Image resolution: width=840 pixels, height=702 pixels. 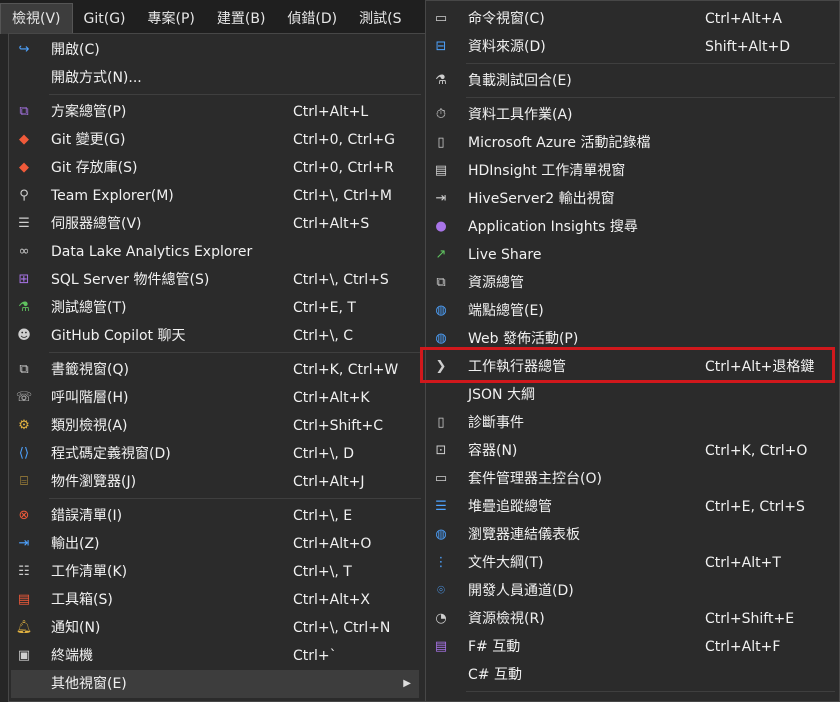 What do you see at coordinates (441, 310) in the screenshot?
I see `globe-icon: ◍` at bounding box center [441, 310].